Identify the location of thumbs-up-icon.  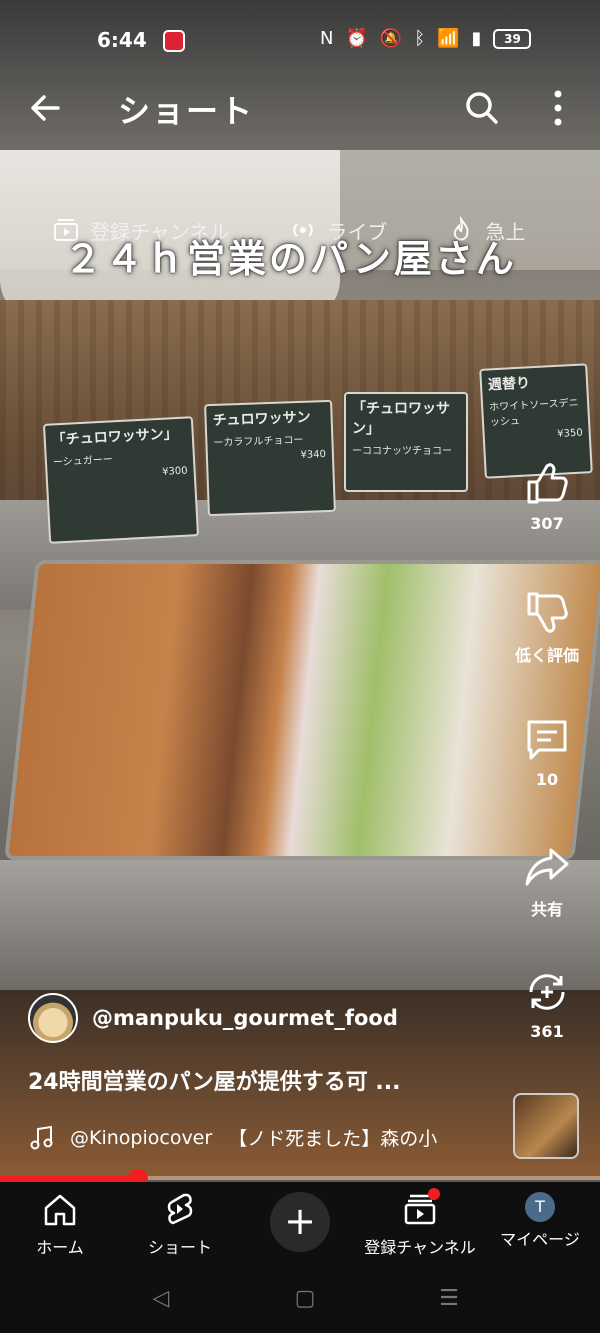
(547, 483).